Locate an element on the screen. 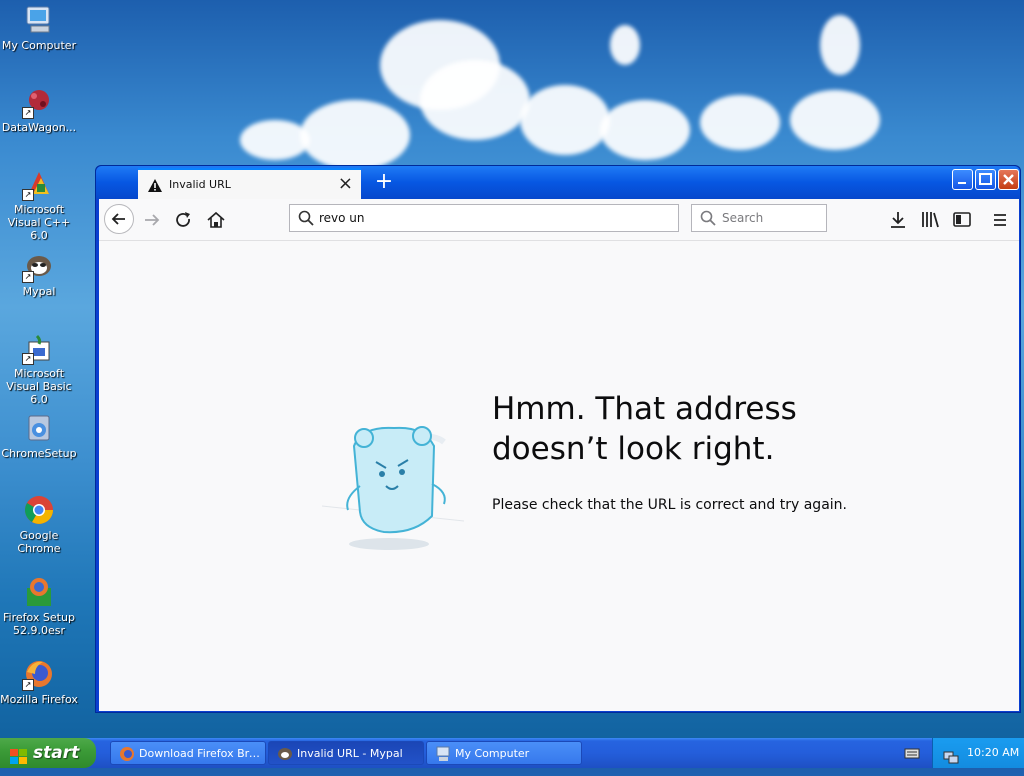  url-bar is located at coordinates (484, 218).